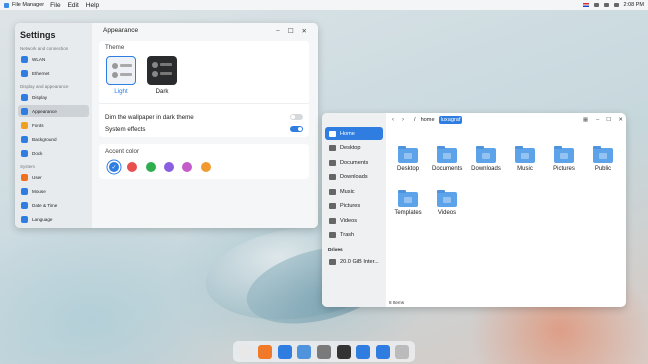 The image size is (648, 364). I want to click on theme-dark-label: Dark, so click(162, 91).